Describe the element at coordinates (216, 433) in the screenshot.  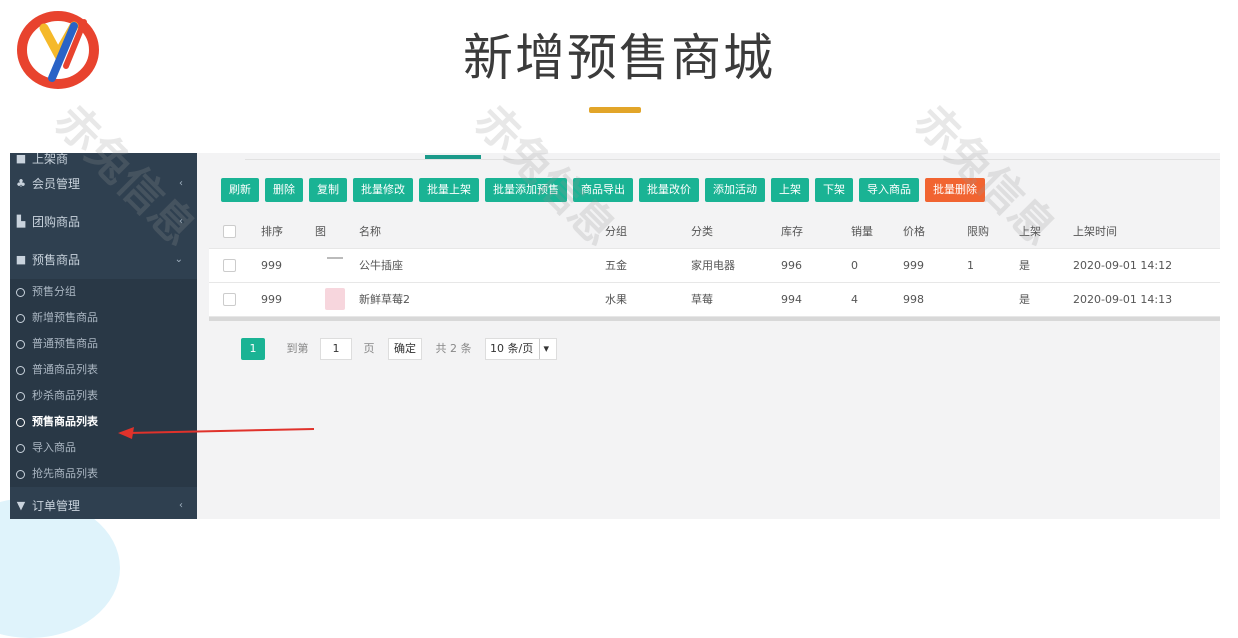
I see `red-arrow-pointer` at that location.